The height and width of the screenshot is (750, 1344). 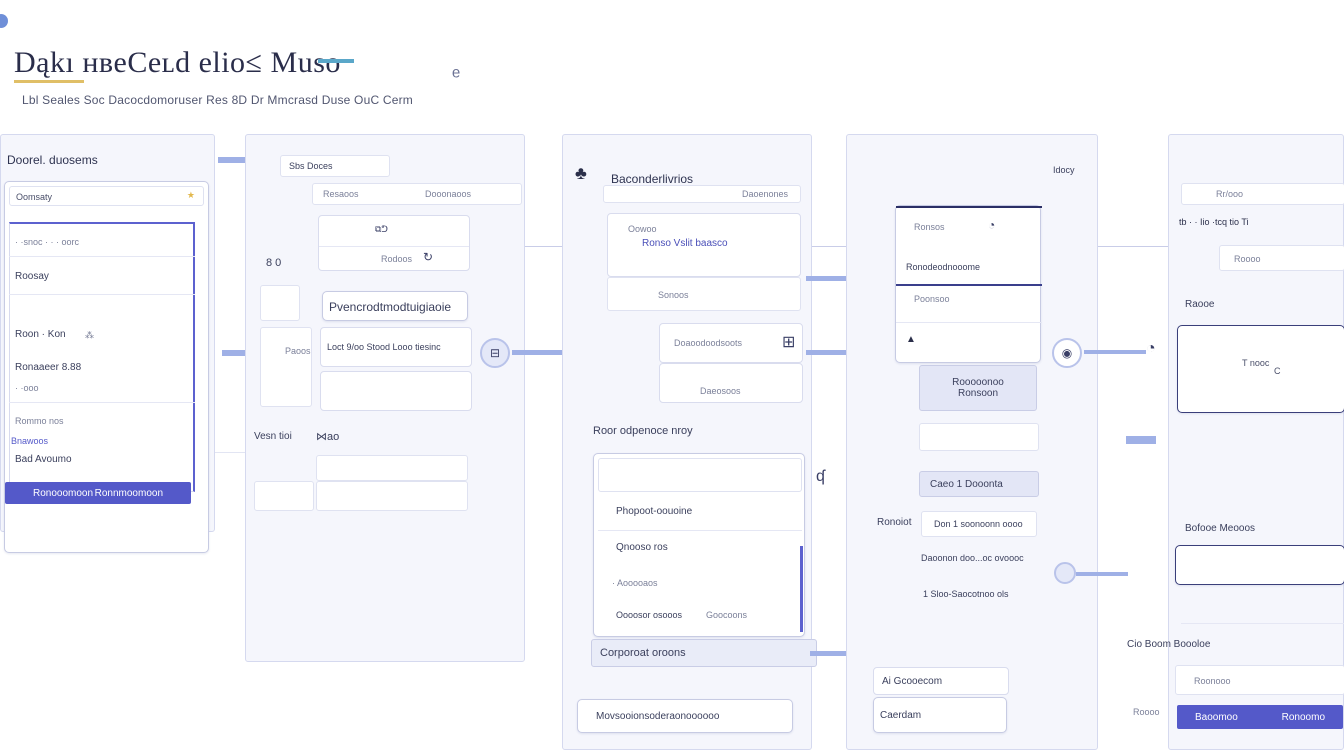 What do you see at coordinates (396, 347) in the screenshot?
I see `column-2-row-card: Loct 9/oo Stood Looo tiesinc` at bounding box center [396, 347].